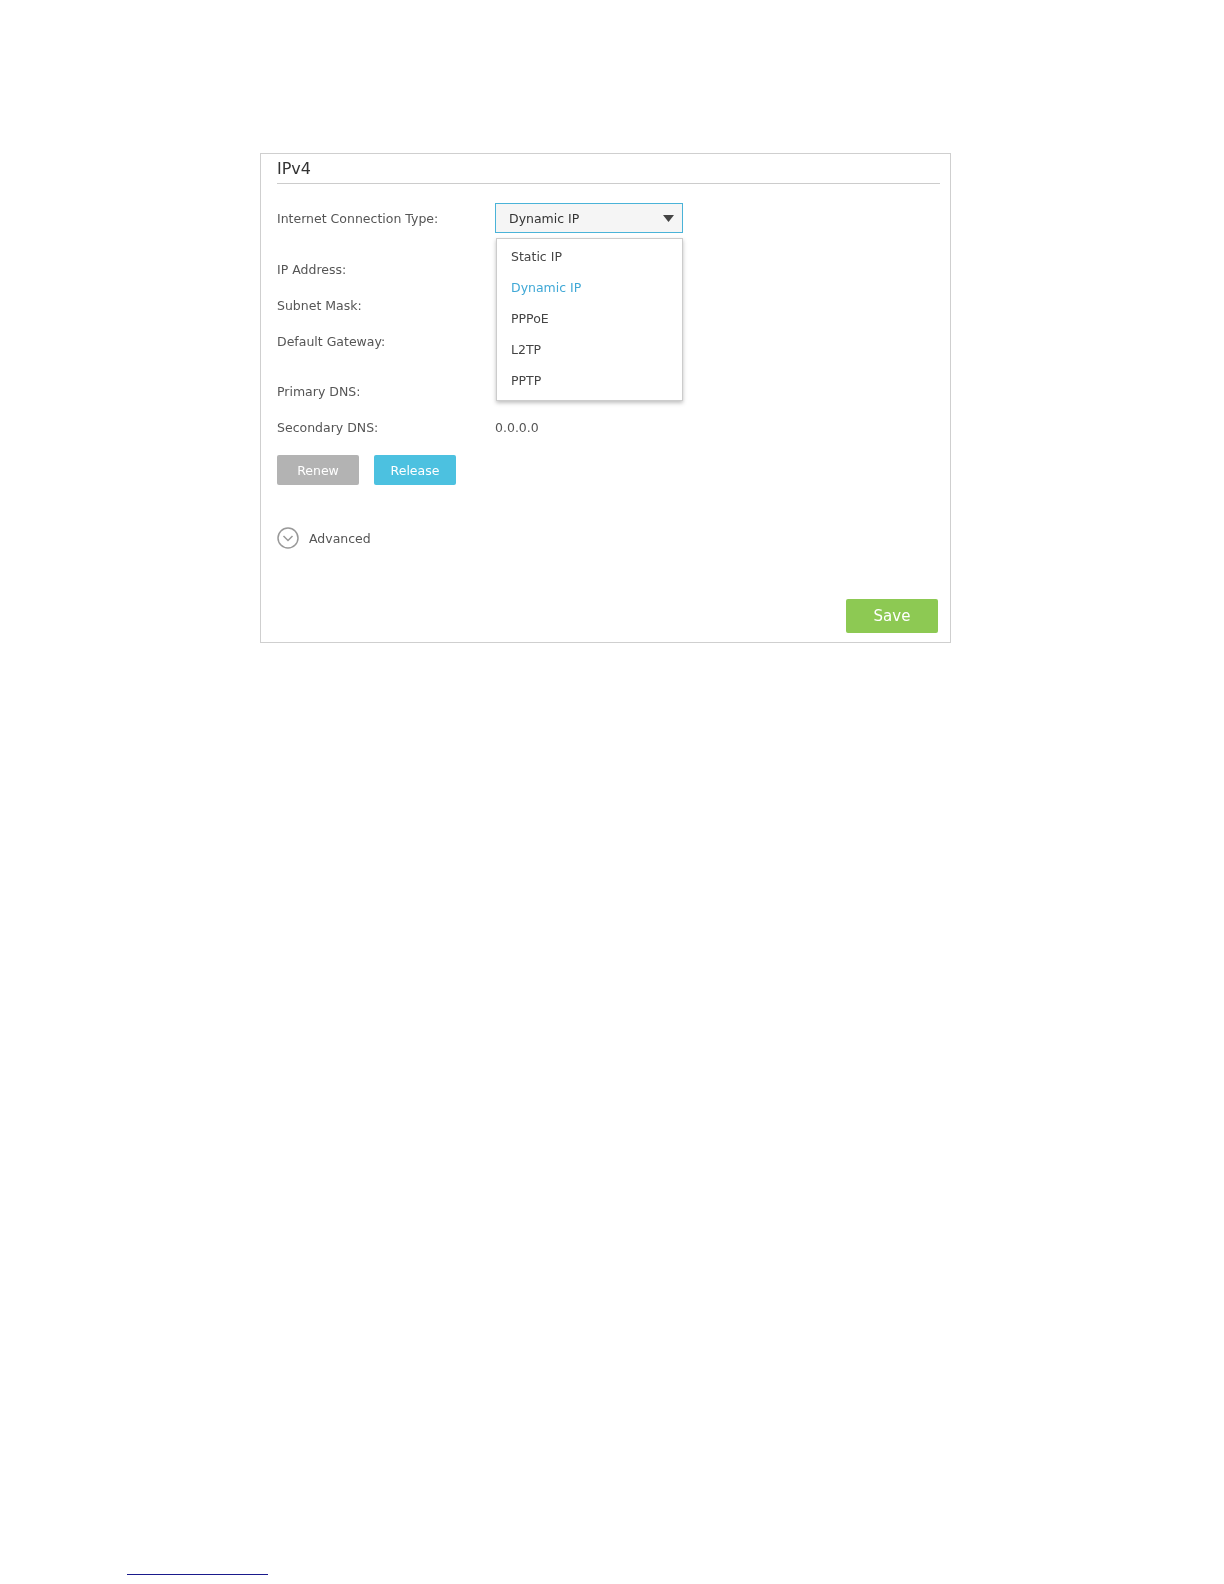 The width and height of the screenshot is (1224, 1584). I want to click on field-label: Subnet Mask:, so click(320, 305).